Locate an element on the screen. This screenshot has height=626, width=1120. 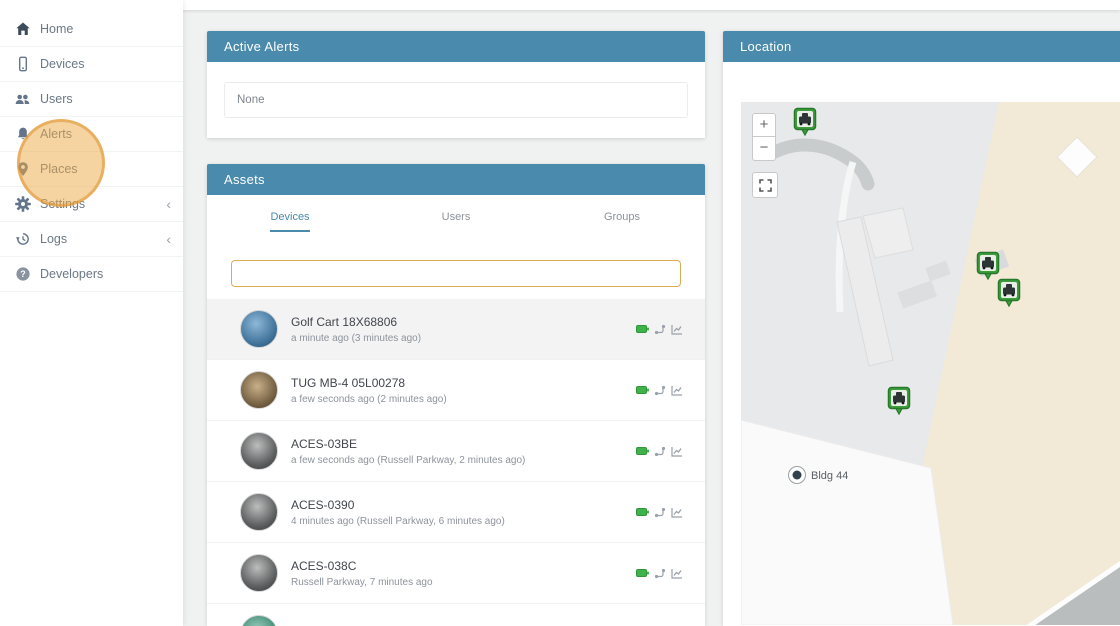
tab-groups: Groups is located at coordinates (622, 219).